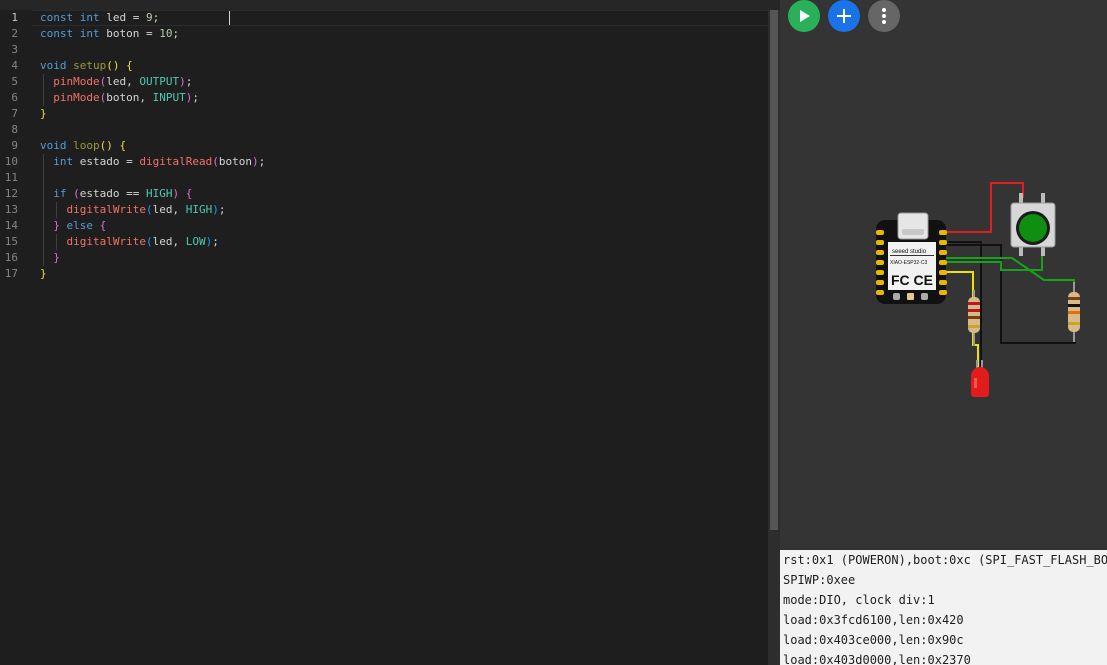  I want to click on xiao-esp32-c3-board: seeed studio XIAO-ESP32-C3 FC CE, so click(911, 258).